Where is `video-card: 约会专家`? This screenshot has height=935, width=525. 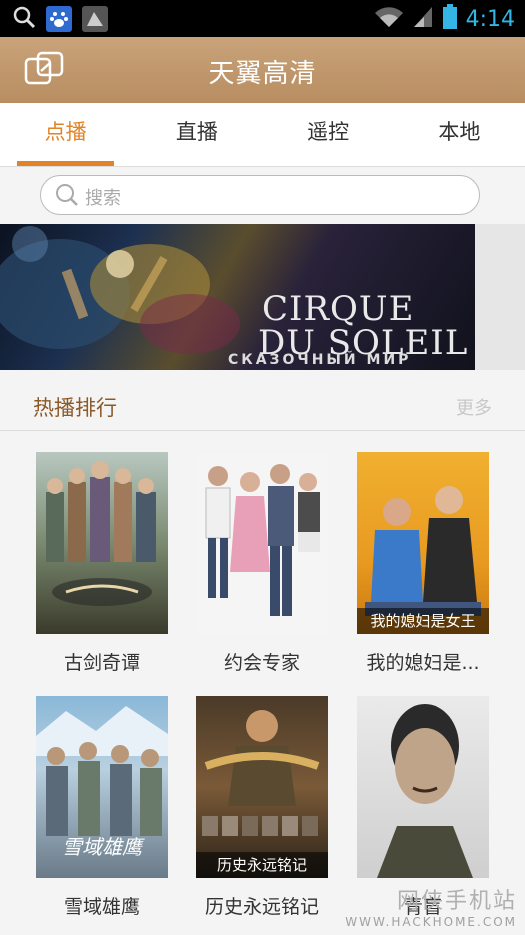
video-card: 约会专家 is located at coordinates (262, 563).